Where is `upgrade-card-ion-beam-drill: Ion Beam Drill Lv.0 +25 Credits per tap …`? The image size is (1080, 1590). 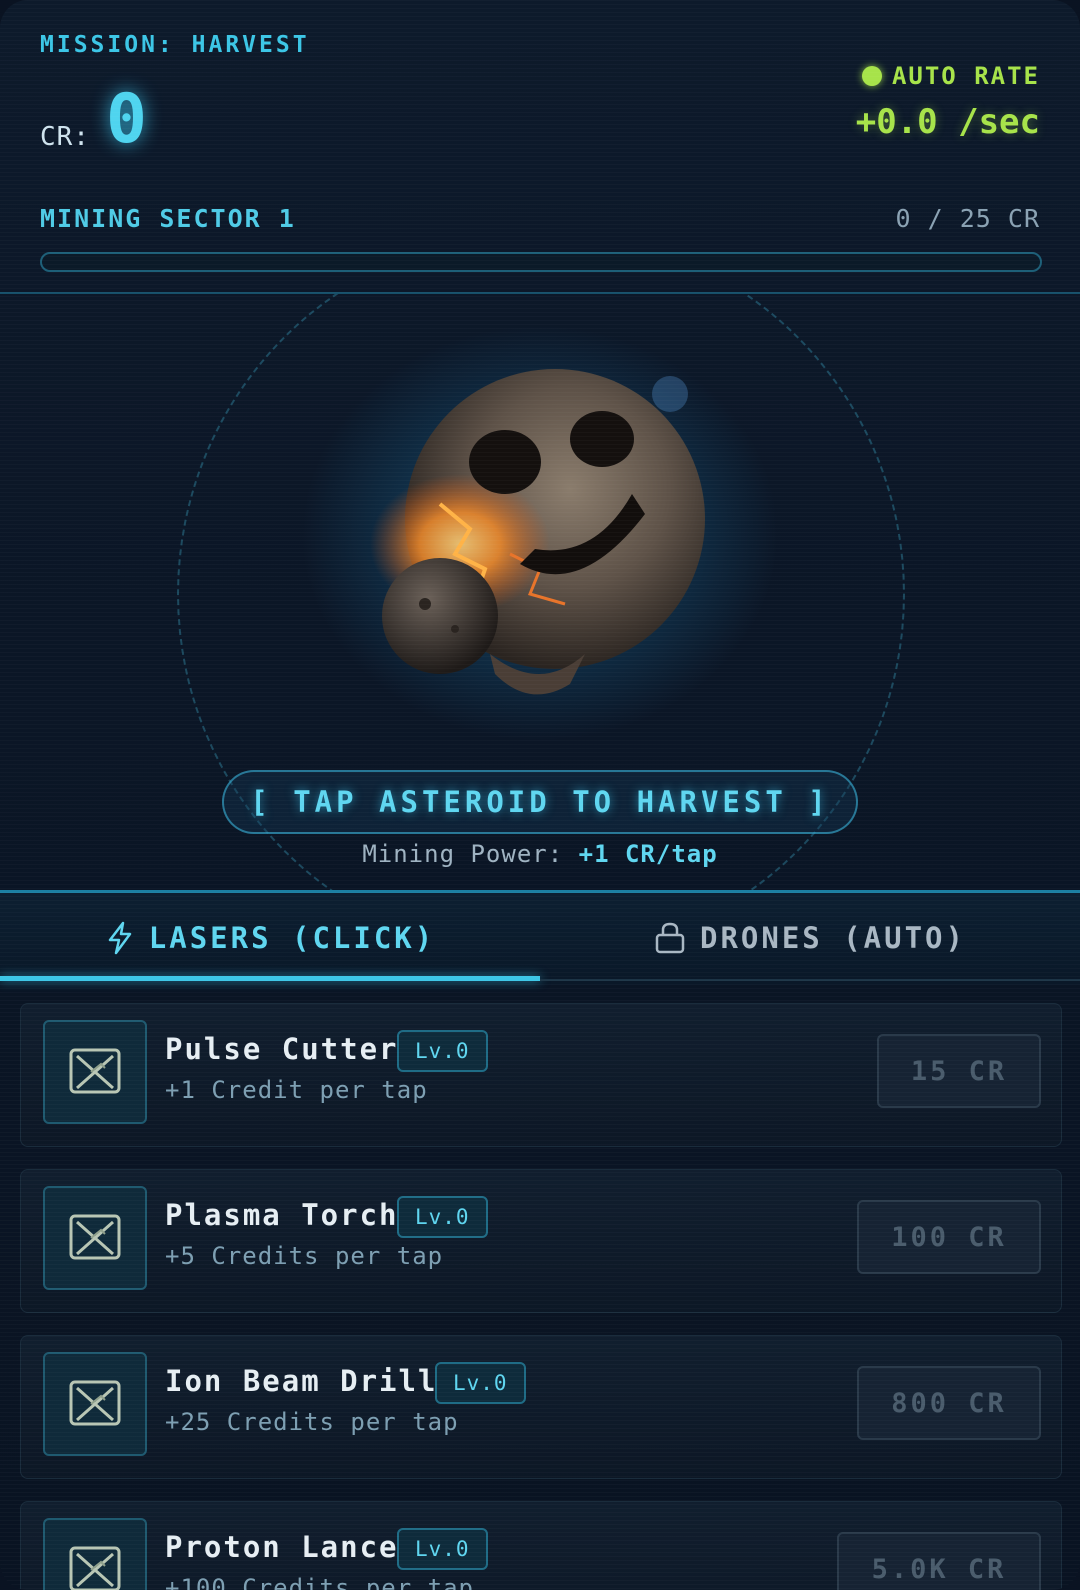 upgrade-card-ion-beam-drill: Ion Beam Drill Lv.0 +25 Credits per tap … is located at coordinates (541, 1407).